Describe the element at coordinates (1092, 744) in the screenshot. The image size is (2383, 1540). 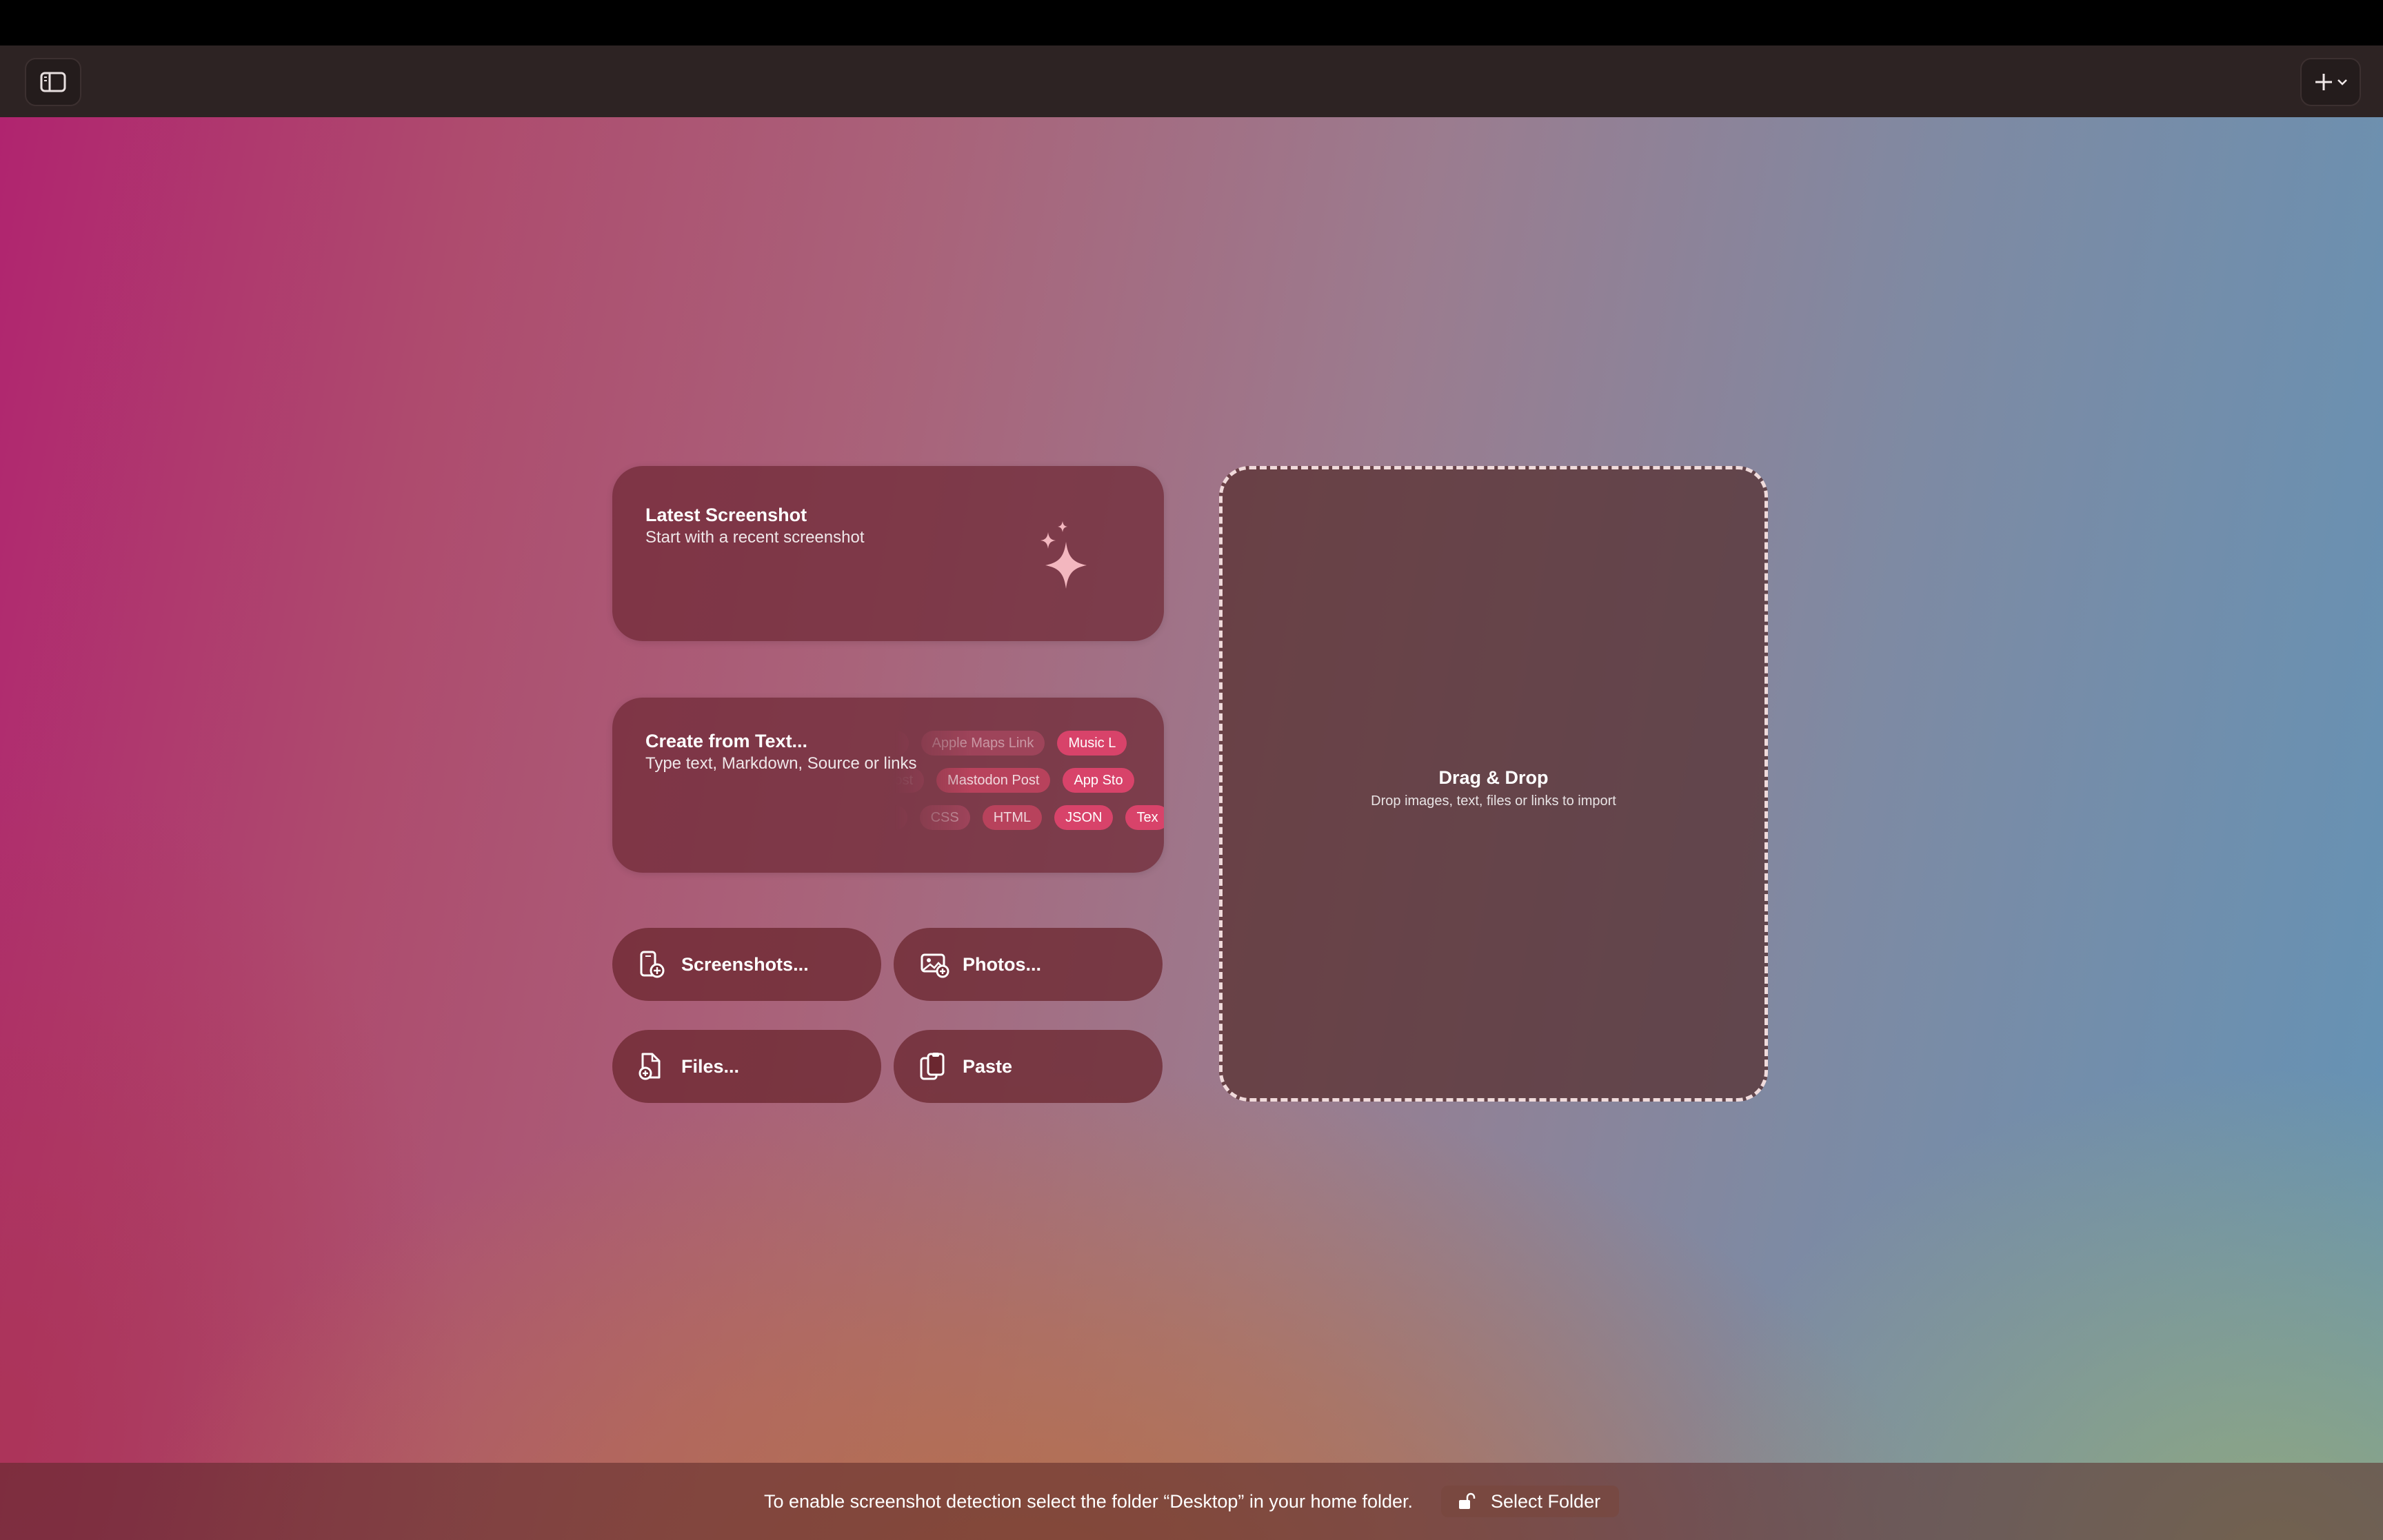
I see `chip-music-link: Music L` at that location.